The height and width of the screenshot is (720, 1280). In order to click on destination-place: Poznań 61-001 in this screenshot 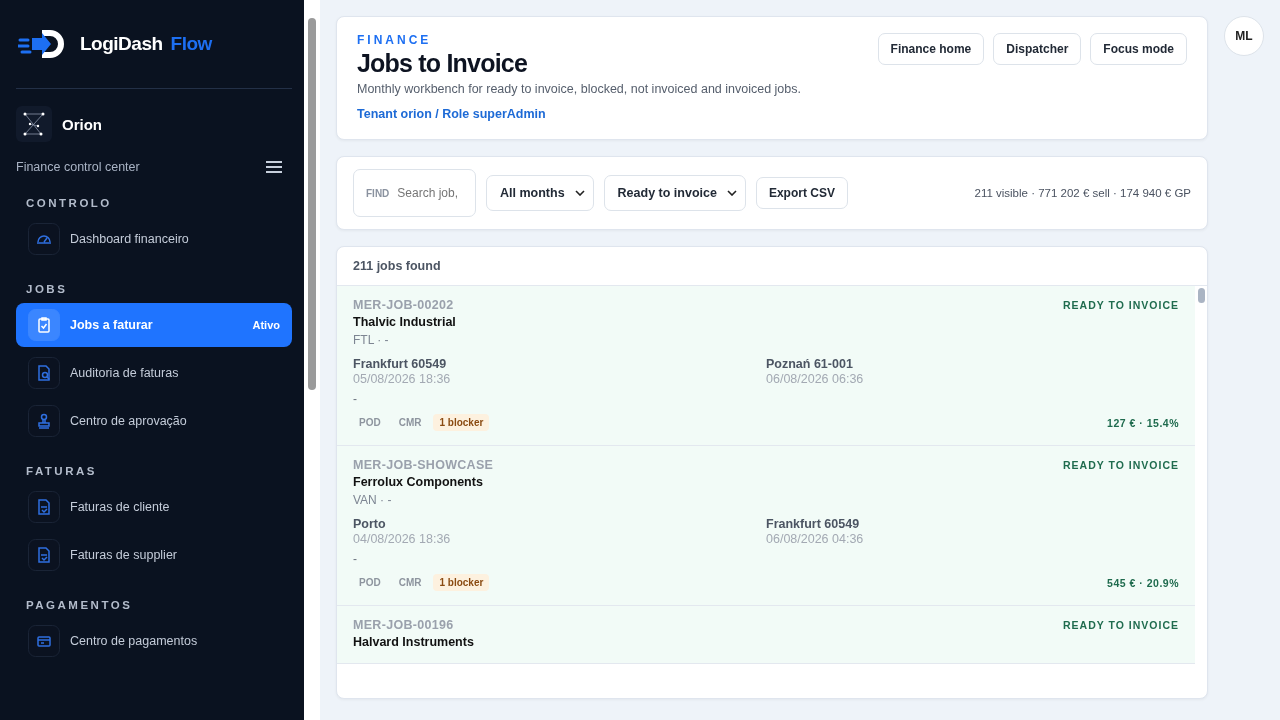, I will do `click(810, 364)`.